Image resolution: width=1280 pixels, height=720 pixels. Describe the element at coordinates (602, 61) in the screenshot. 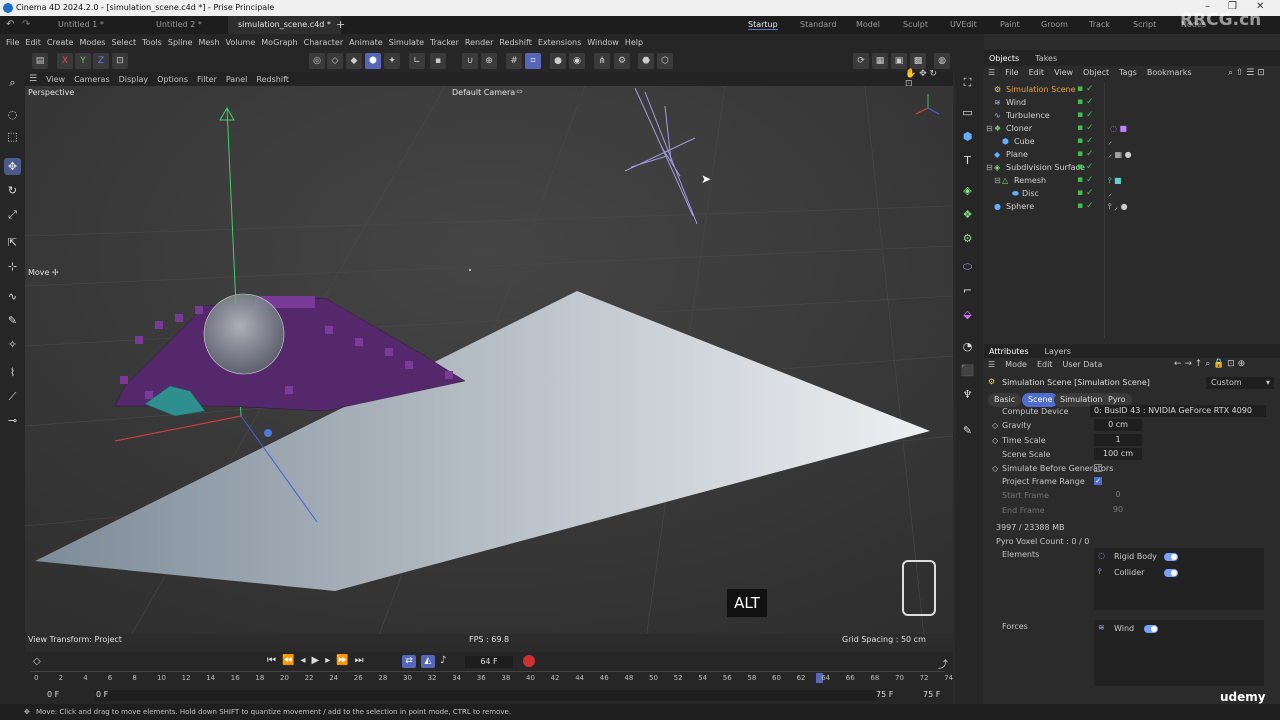

I see `mograph-icon: ⋔` at that location.